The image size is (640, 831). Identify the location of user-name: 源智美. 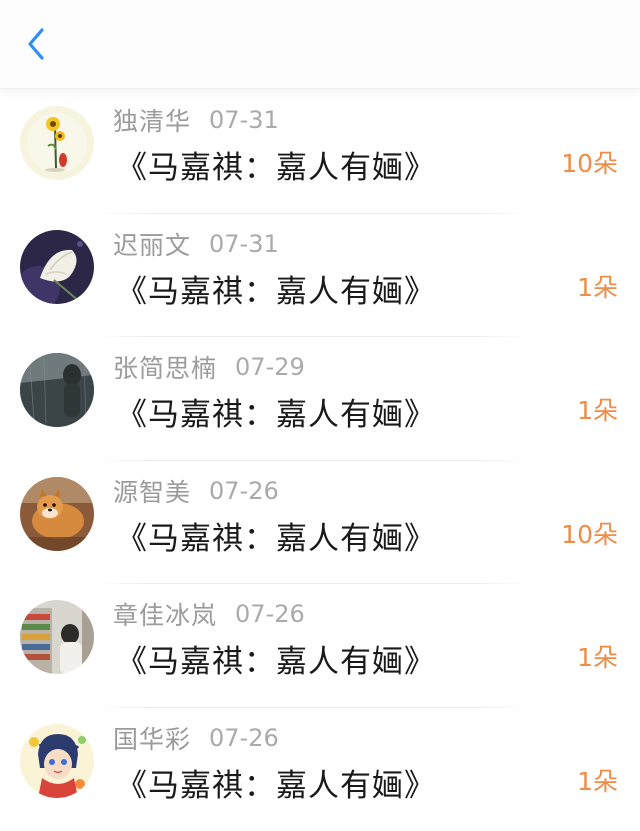
(152, 491).